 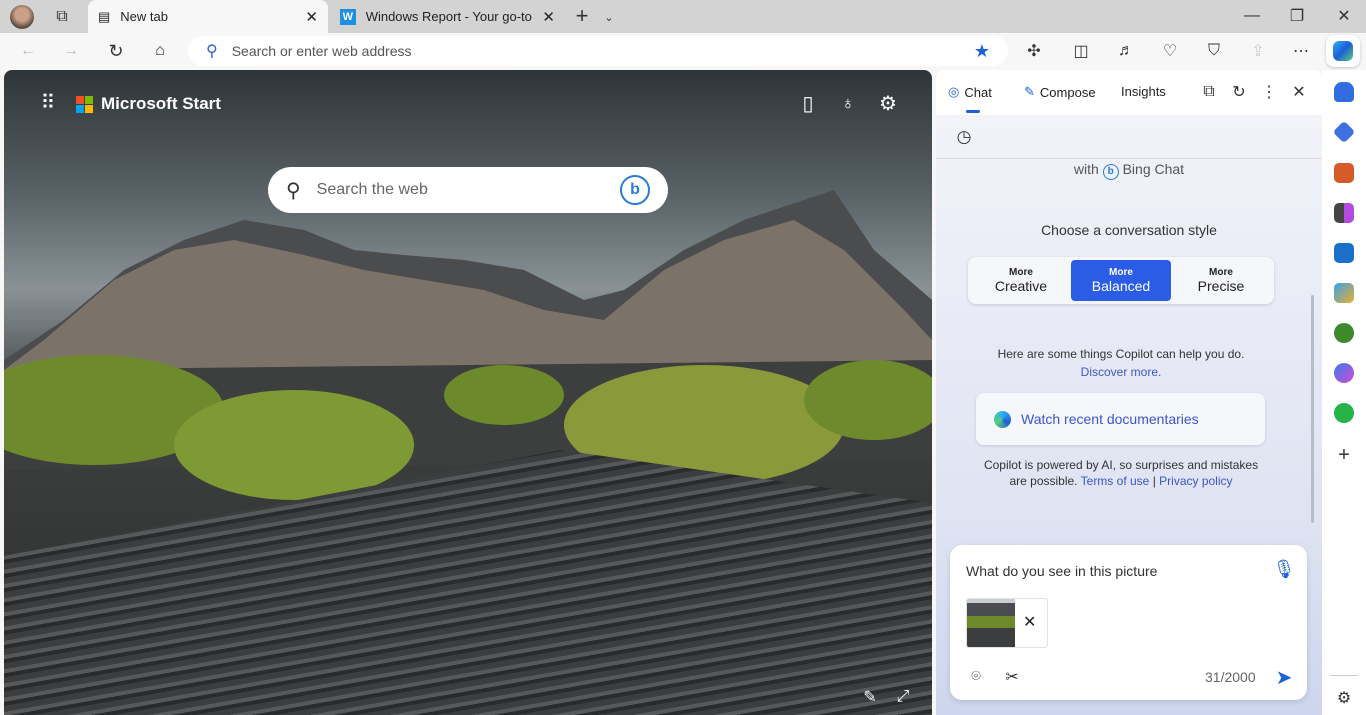 I want to click on split-screen-icon: ◫, so click(x=1081, y=51).